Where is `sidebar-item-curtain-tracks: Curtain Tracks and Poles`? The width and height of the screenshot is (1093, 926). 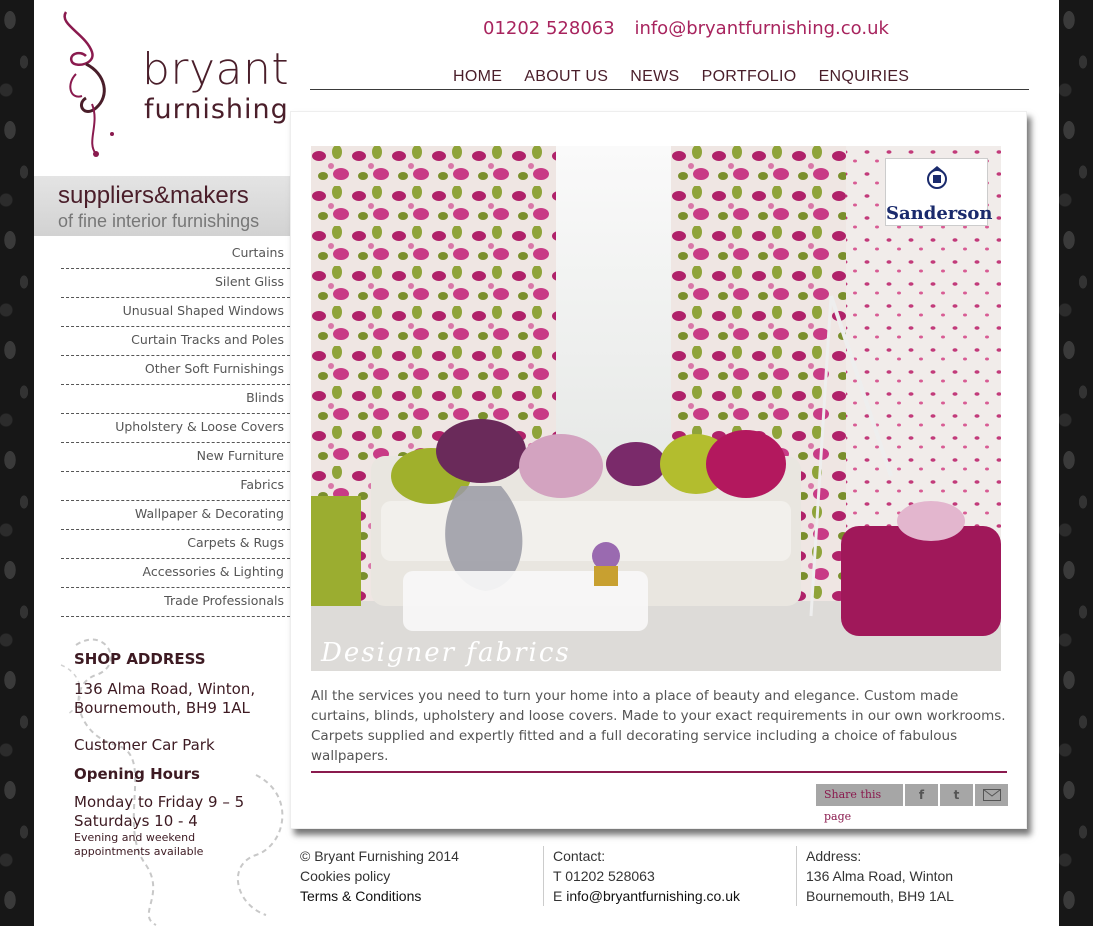
sidebar-item-curtain-tracks: Curtain Tracks and Poles is located at coordinates (175, 341).